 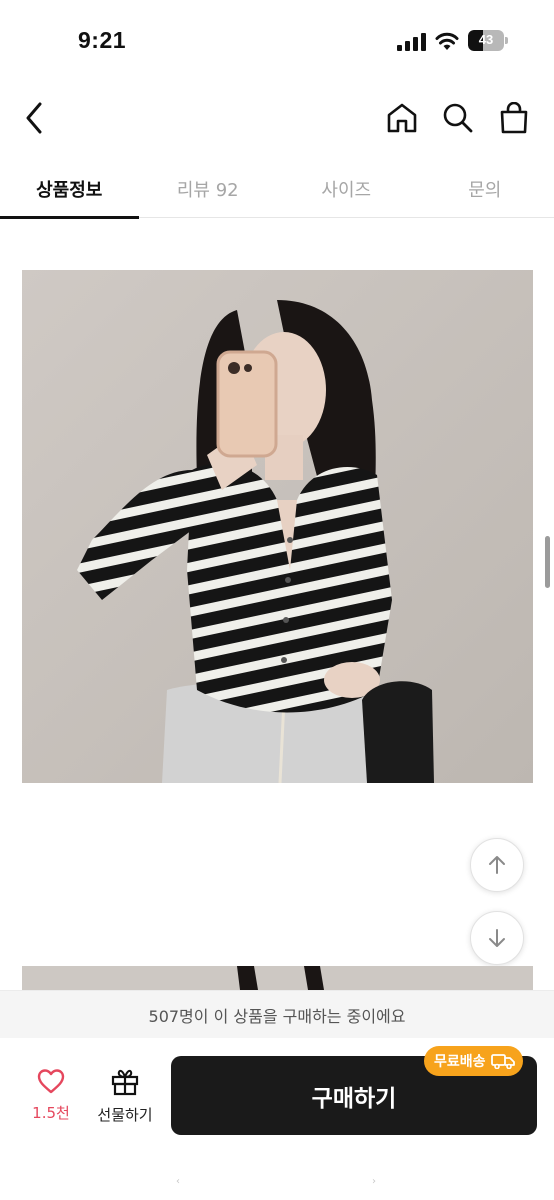 What do you see at coordinates (178, 1181) in the screenshot?
I see `browser-back-hint: ‹` at bounding box center [178, 1181].